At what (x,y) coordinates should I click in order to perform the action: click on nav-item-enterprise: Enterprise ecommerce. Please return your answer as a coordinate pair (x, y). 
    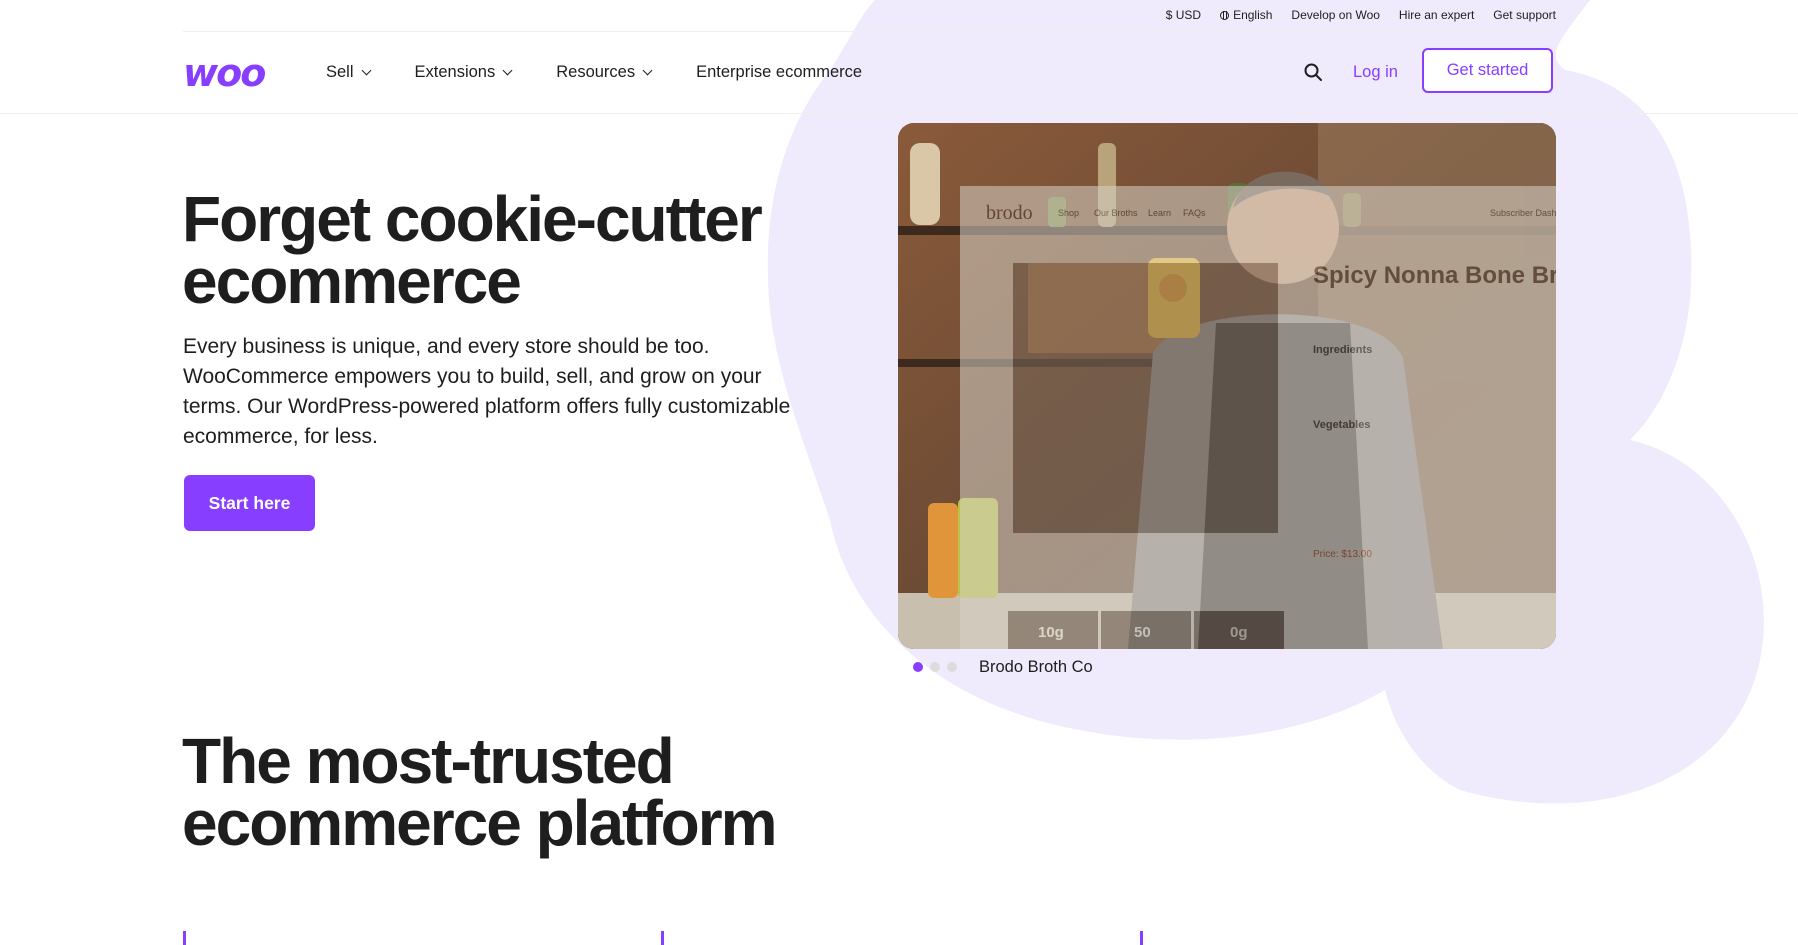
    Looking at the image, I should click on (779, 72).